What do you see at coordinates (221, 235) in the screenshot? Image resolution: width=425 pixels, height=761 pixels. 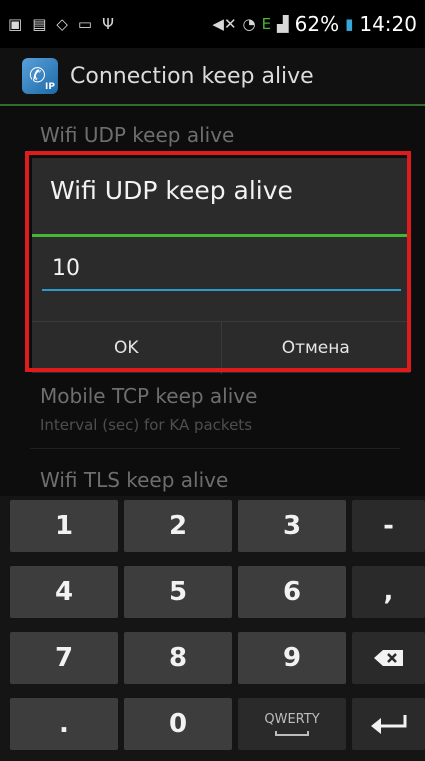 I see `dialog-title-divider` at bounding box center [221, 235].